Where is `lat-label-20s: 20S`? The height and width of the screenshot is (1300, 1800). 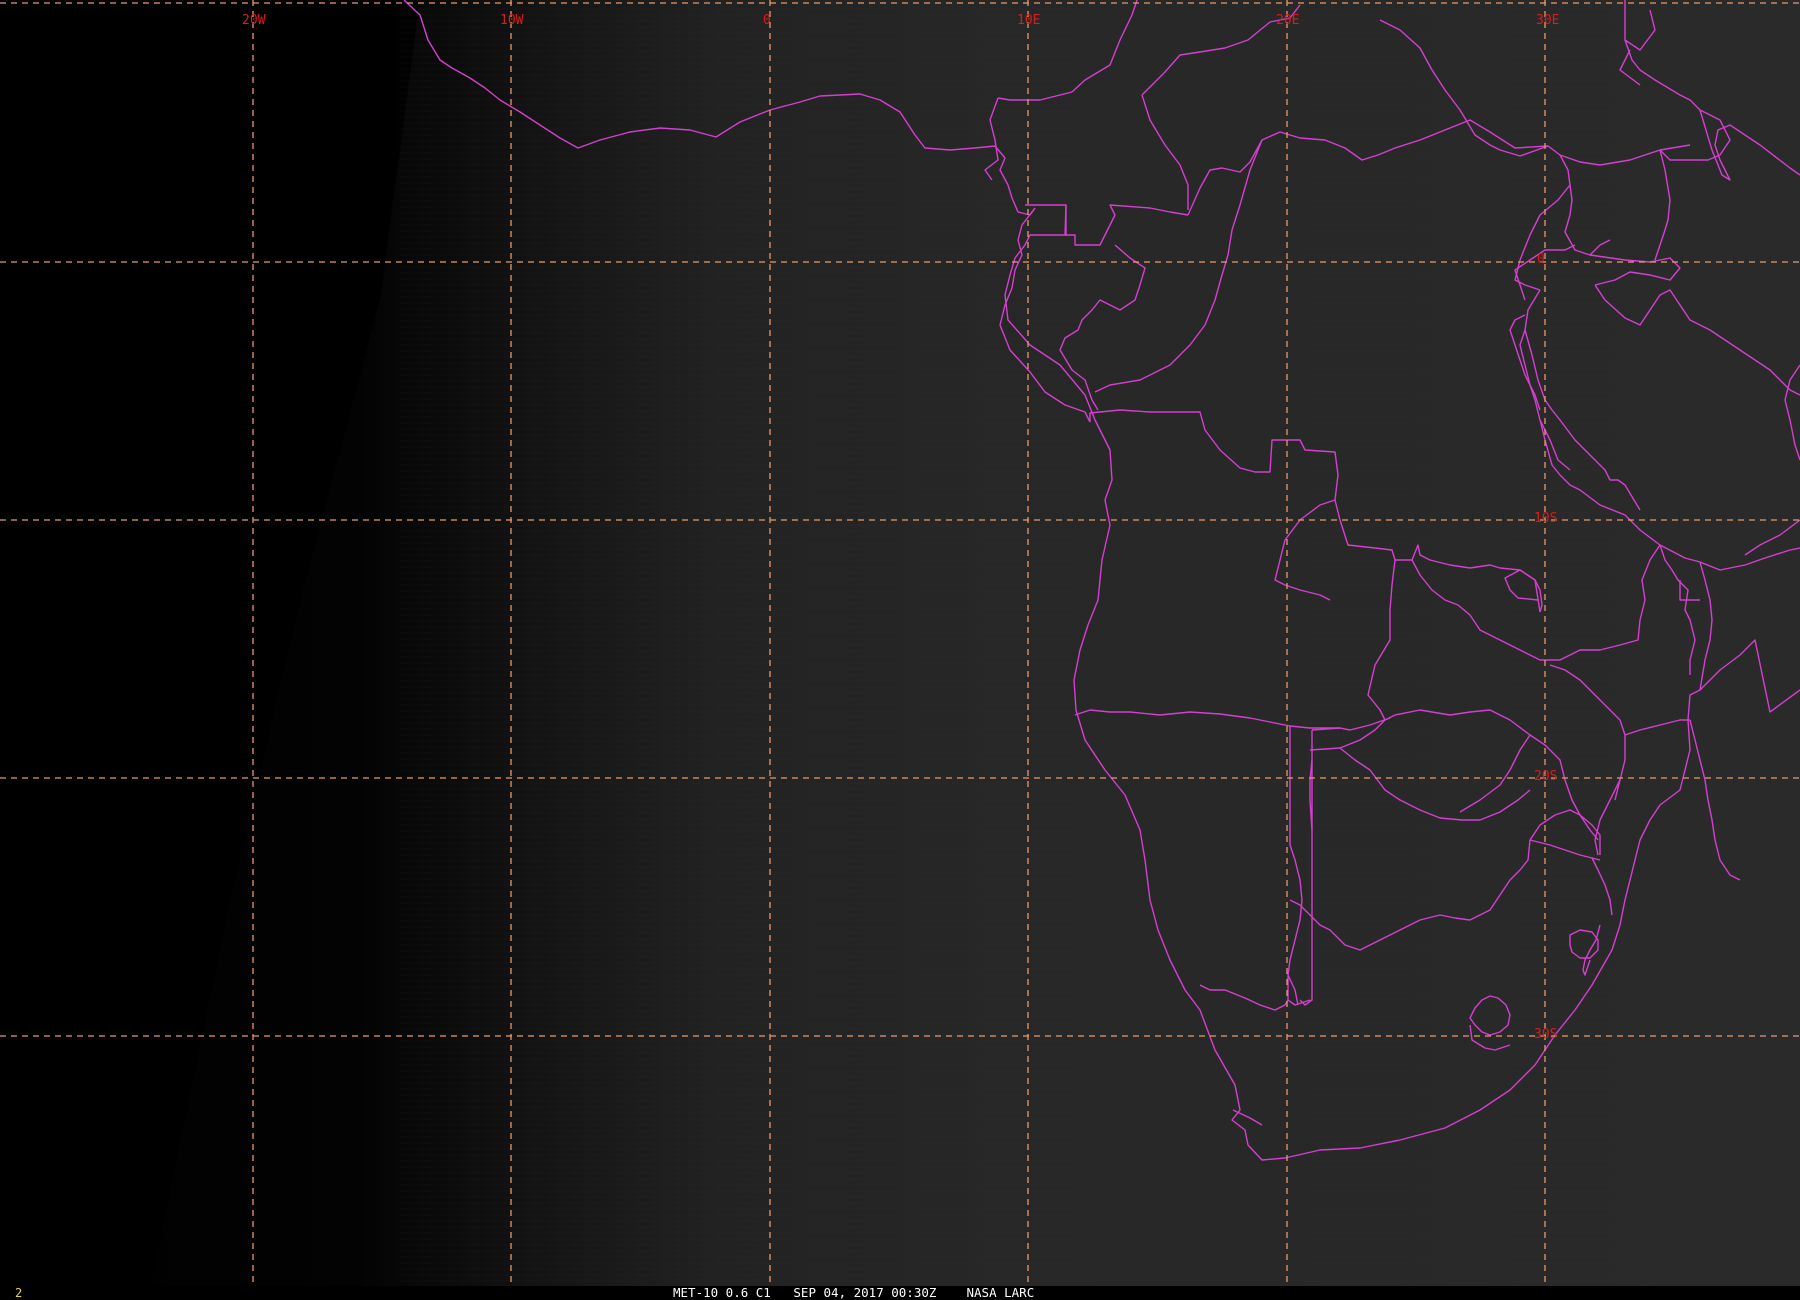 lat-label-20s: 20S is located at coordinates (1545, 776).